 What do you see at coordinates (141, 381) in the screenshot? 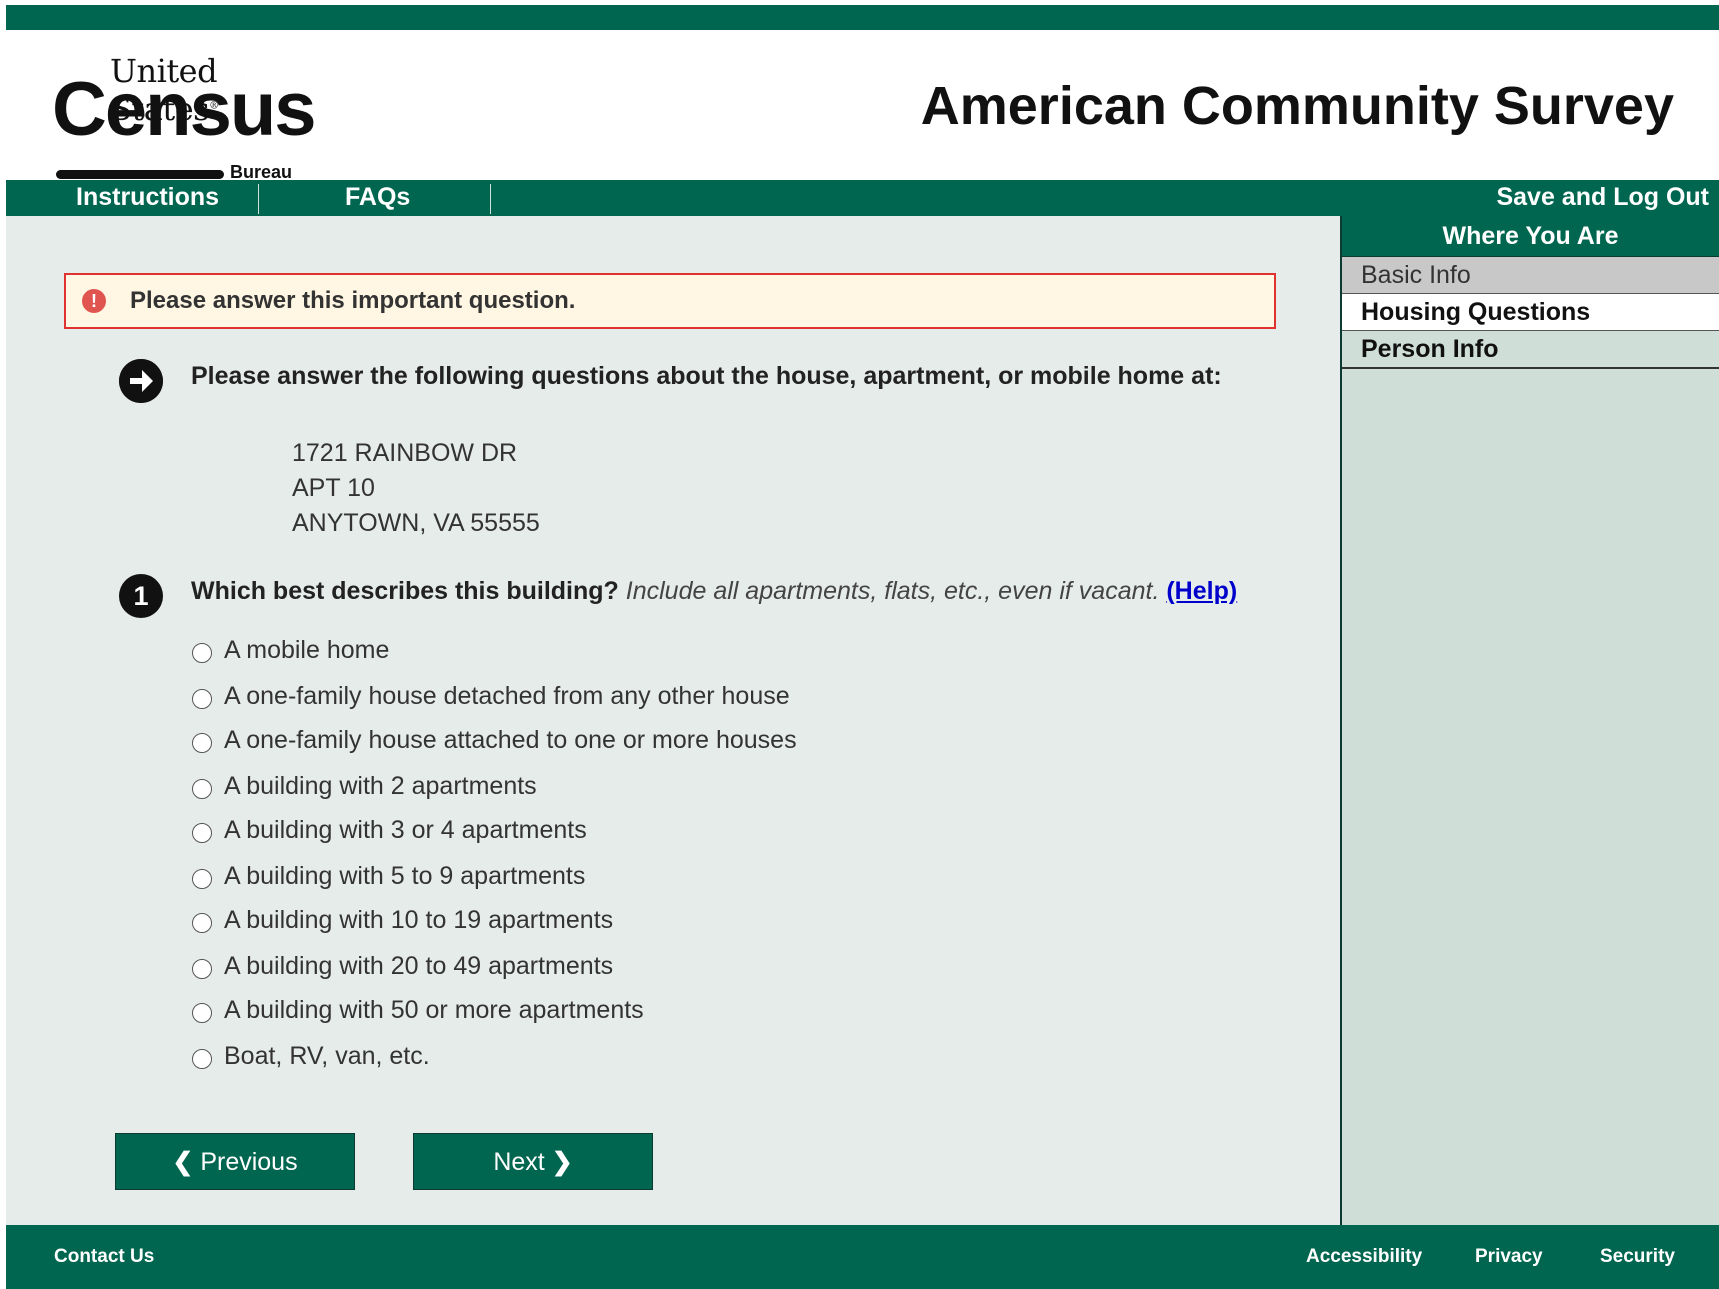
I see `arrow-right-circle-icon` at bounding box center [141, 381].